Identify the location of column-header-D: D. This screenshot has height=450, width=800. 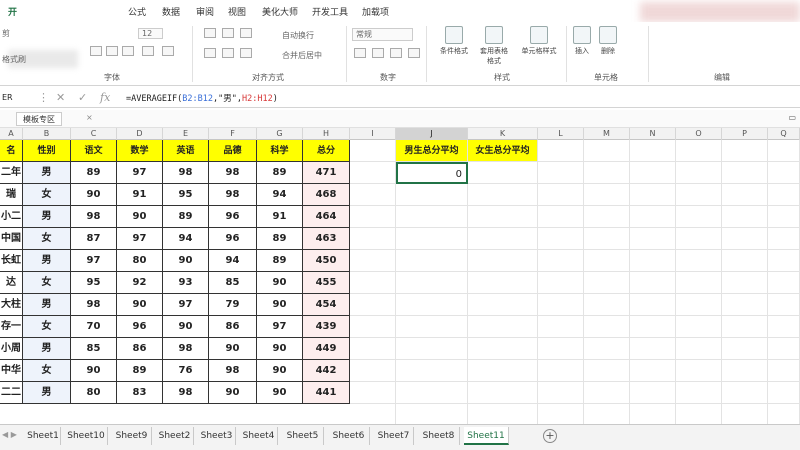
(140, 134).